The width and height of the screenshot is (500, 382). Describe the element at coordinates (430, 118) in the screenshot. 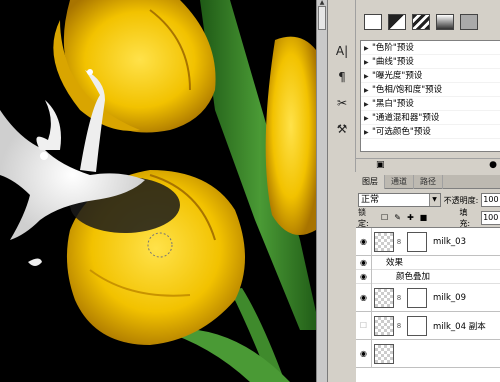

I see `list-item: ▶ "通道混和器"预设` at that location.